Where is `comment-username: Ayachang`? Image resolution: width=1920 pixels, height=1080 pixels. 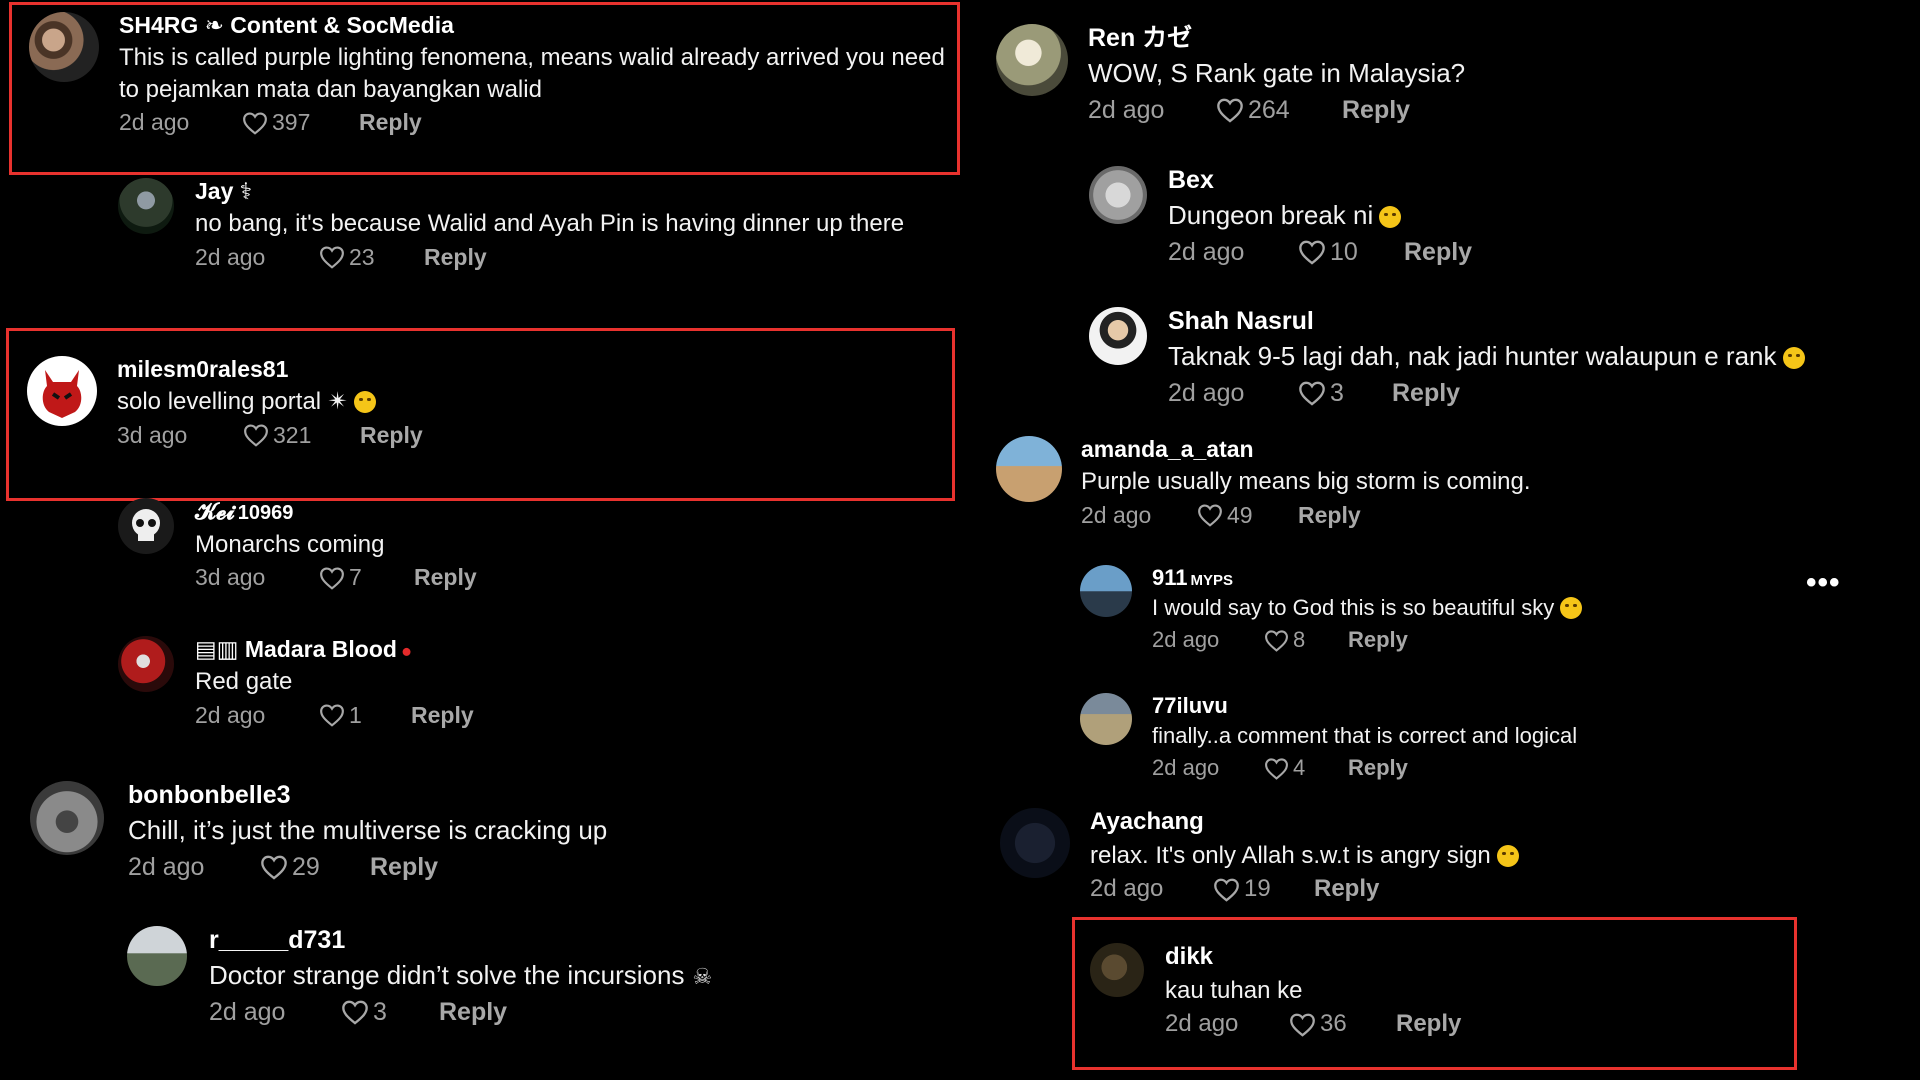
comment-username: Ayachang is located at coordinates (1480, 822).